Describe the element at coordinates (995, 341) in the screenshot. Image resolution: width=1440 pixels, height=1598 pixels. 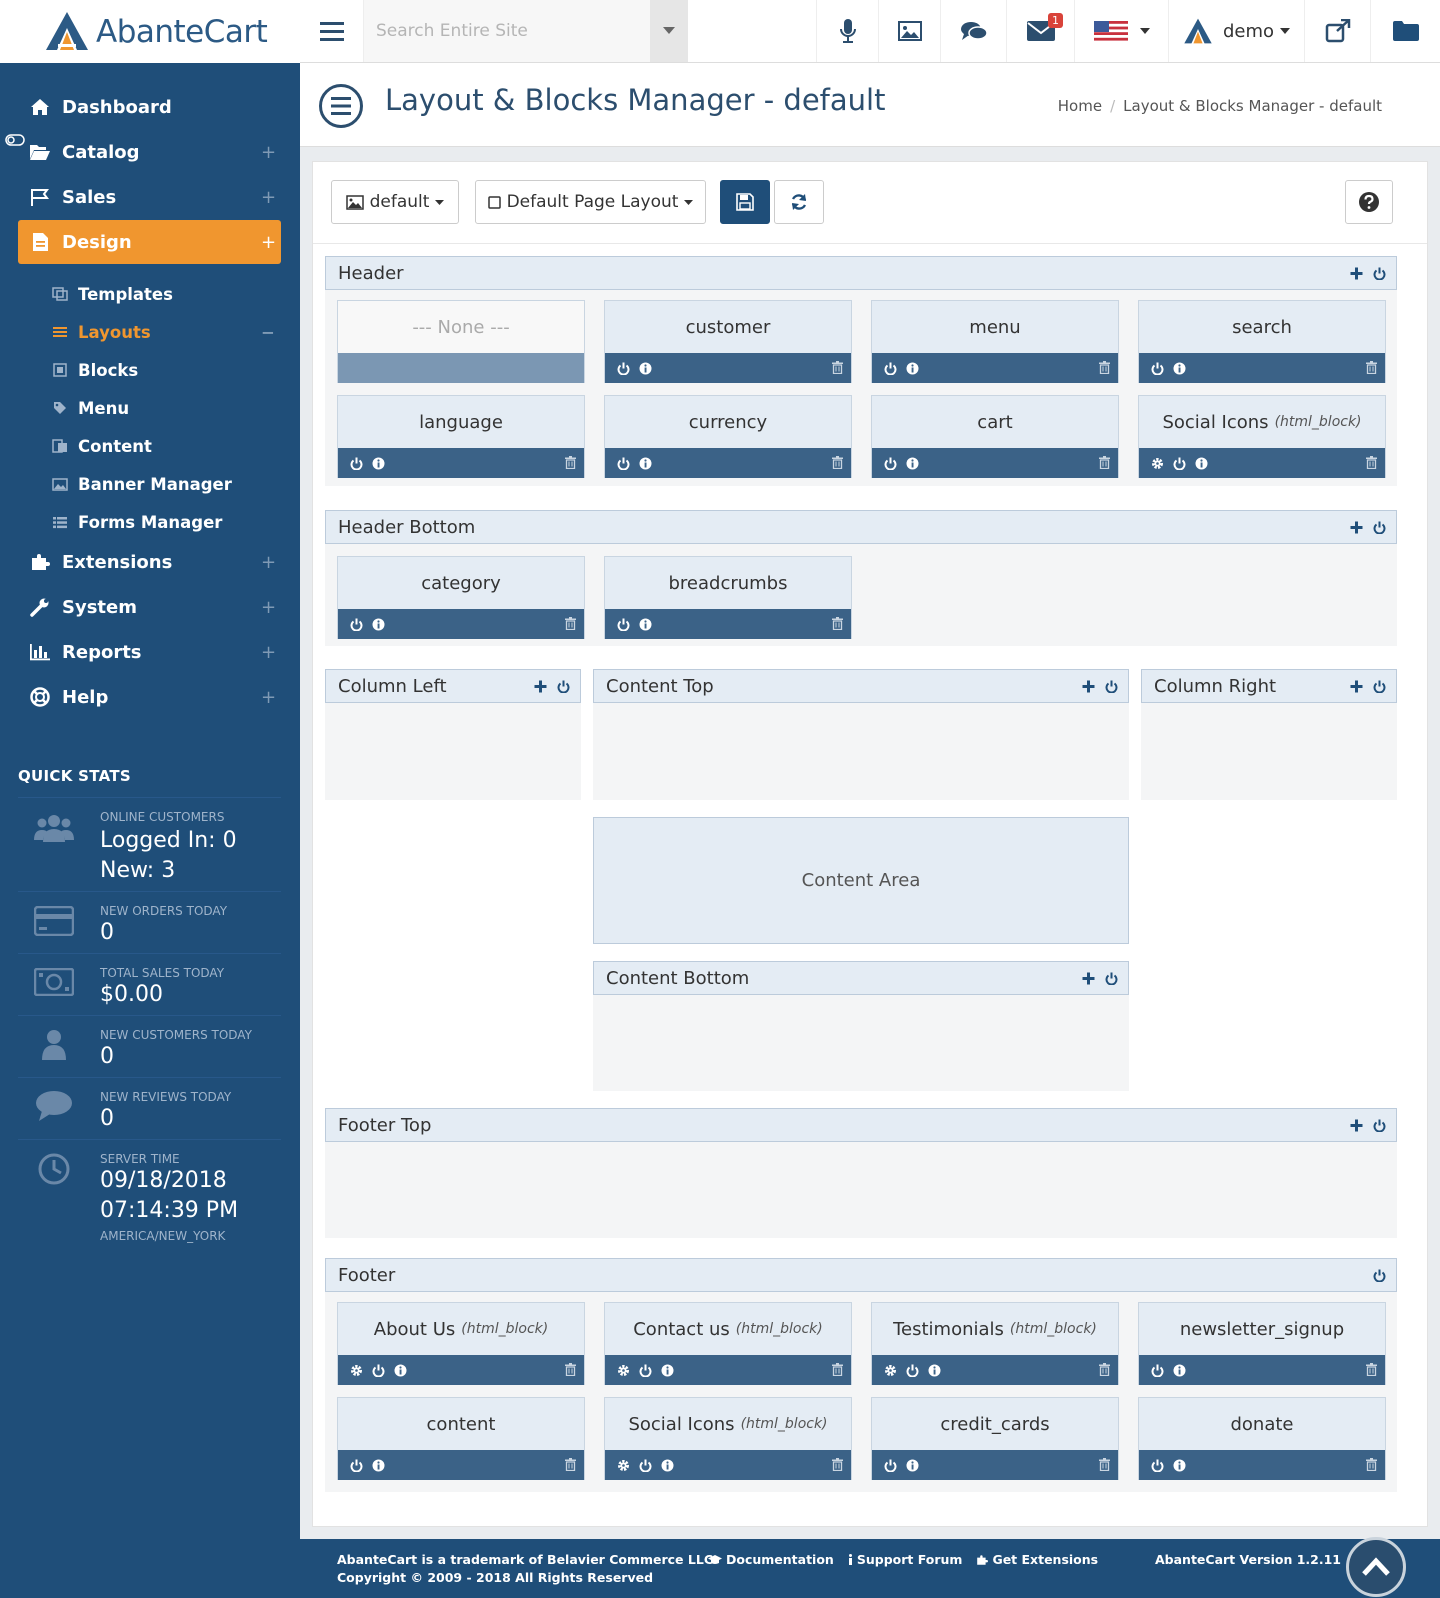
I see `layout-block: menu` at that location.